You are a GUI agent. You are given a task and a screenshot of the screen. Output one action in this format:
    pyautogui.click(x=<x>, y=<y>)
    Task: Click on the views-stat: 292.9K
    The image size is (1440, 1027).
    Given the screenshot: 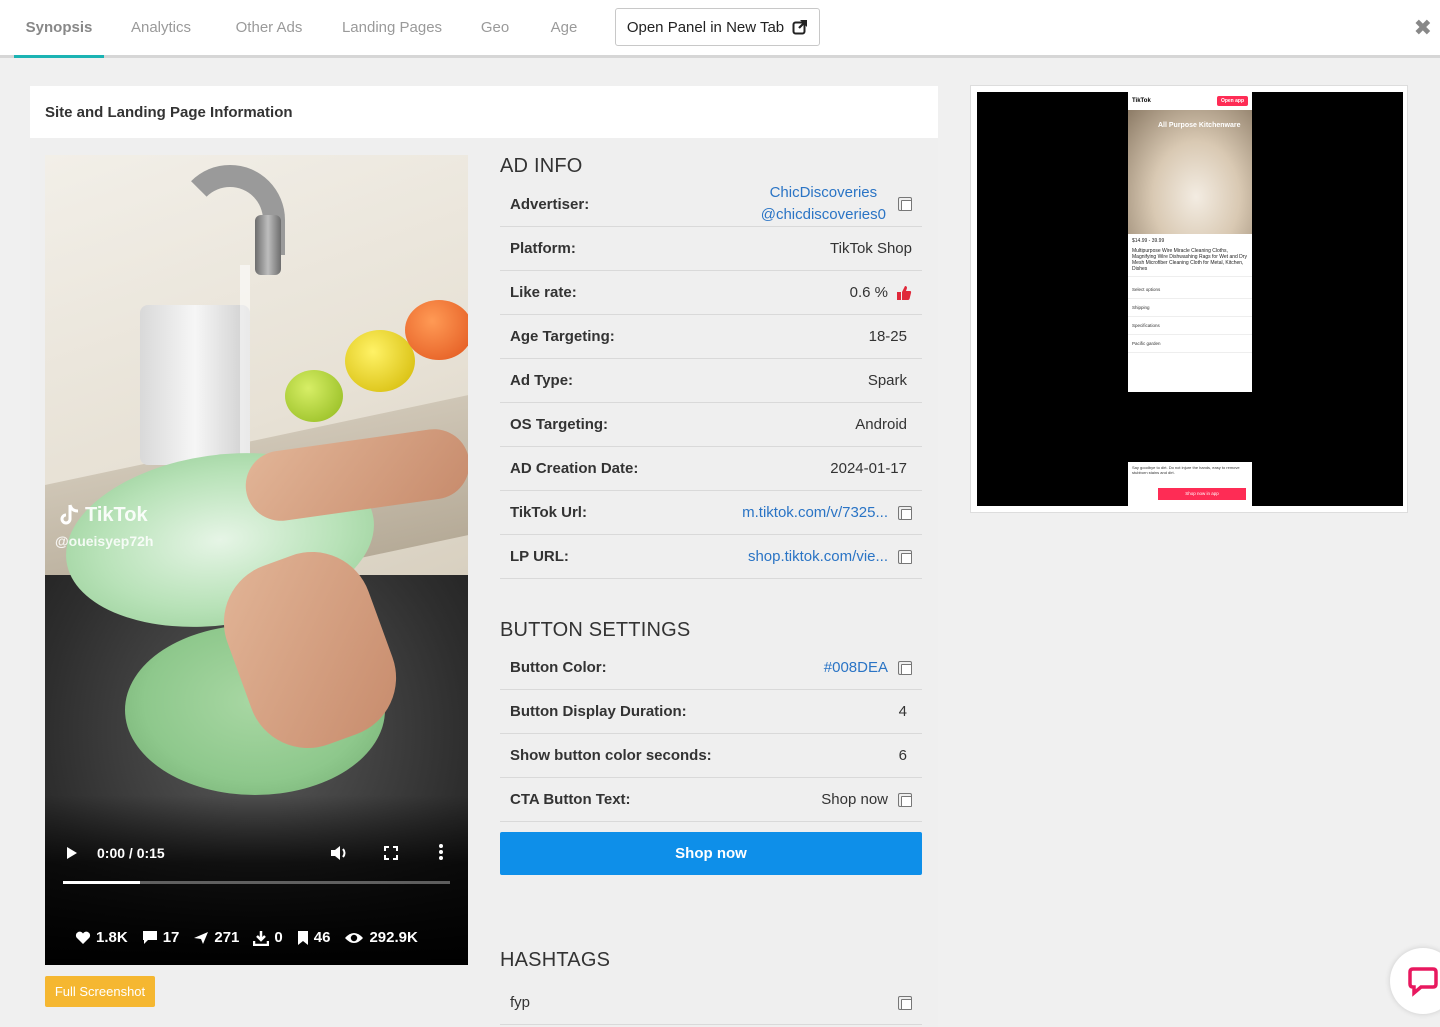 What is the action you would take?
    pyautogui.click(x=381, y=937)
    